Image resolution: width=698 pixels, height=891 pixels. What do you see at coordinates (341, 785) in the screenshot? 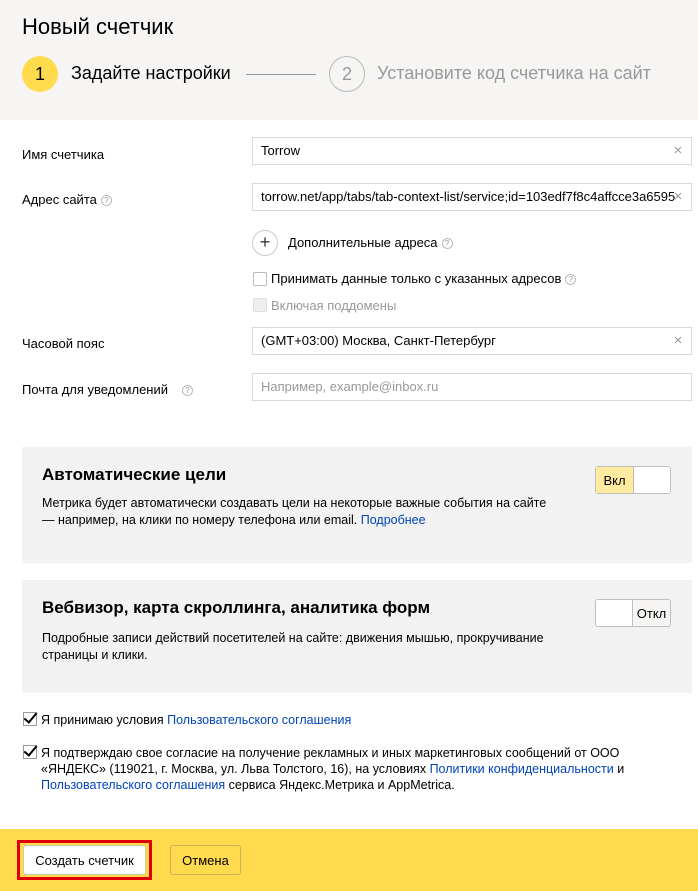
I see `agree-marketing-service: сервиса Яндекс.Метрика и AppMetrica.` at bounding box center [341, 785].